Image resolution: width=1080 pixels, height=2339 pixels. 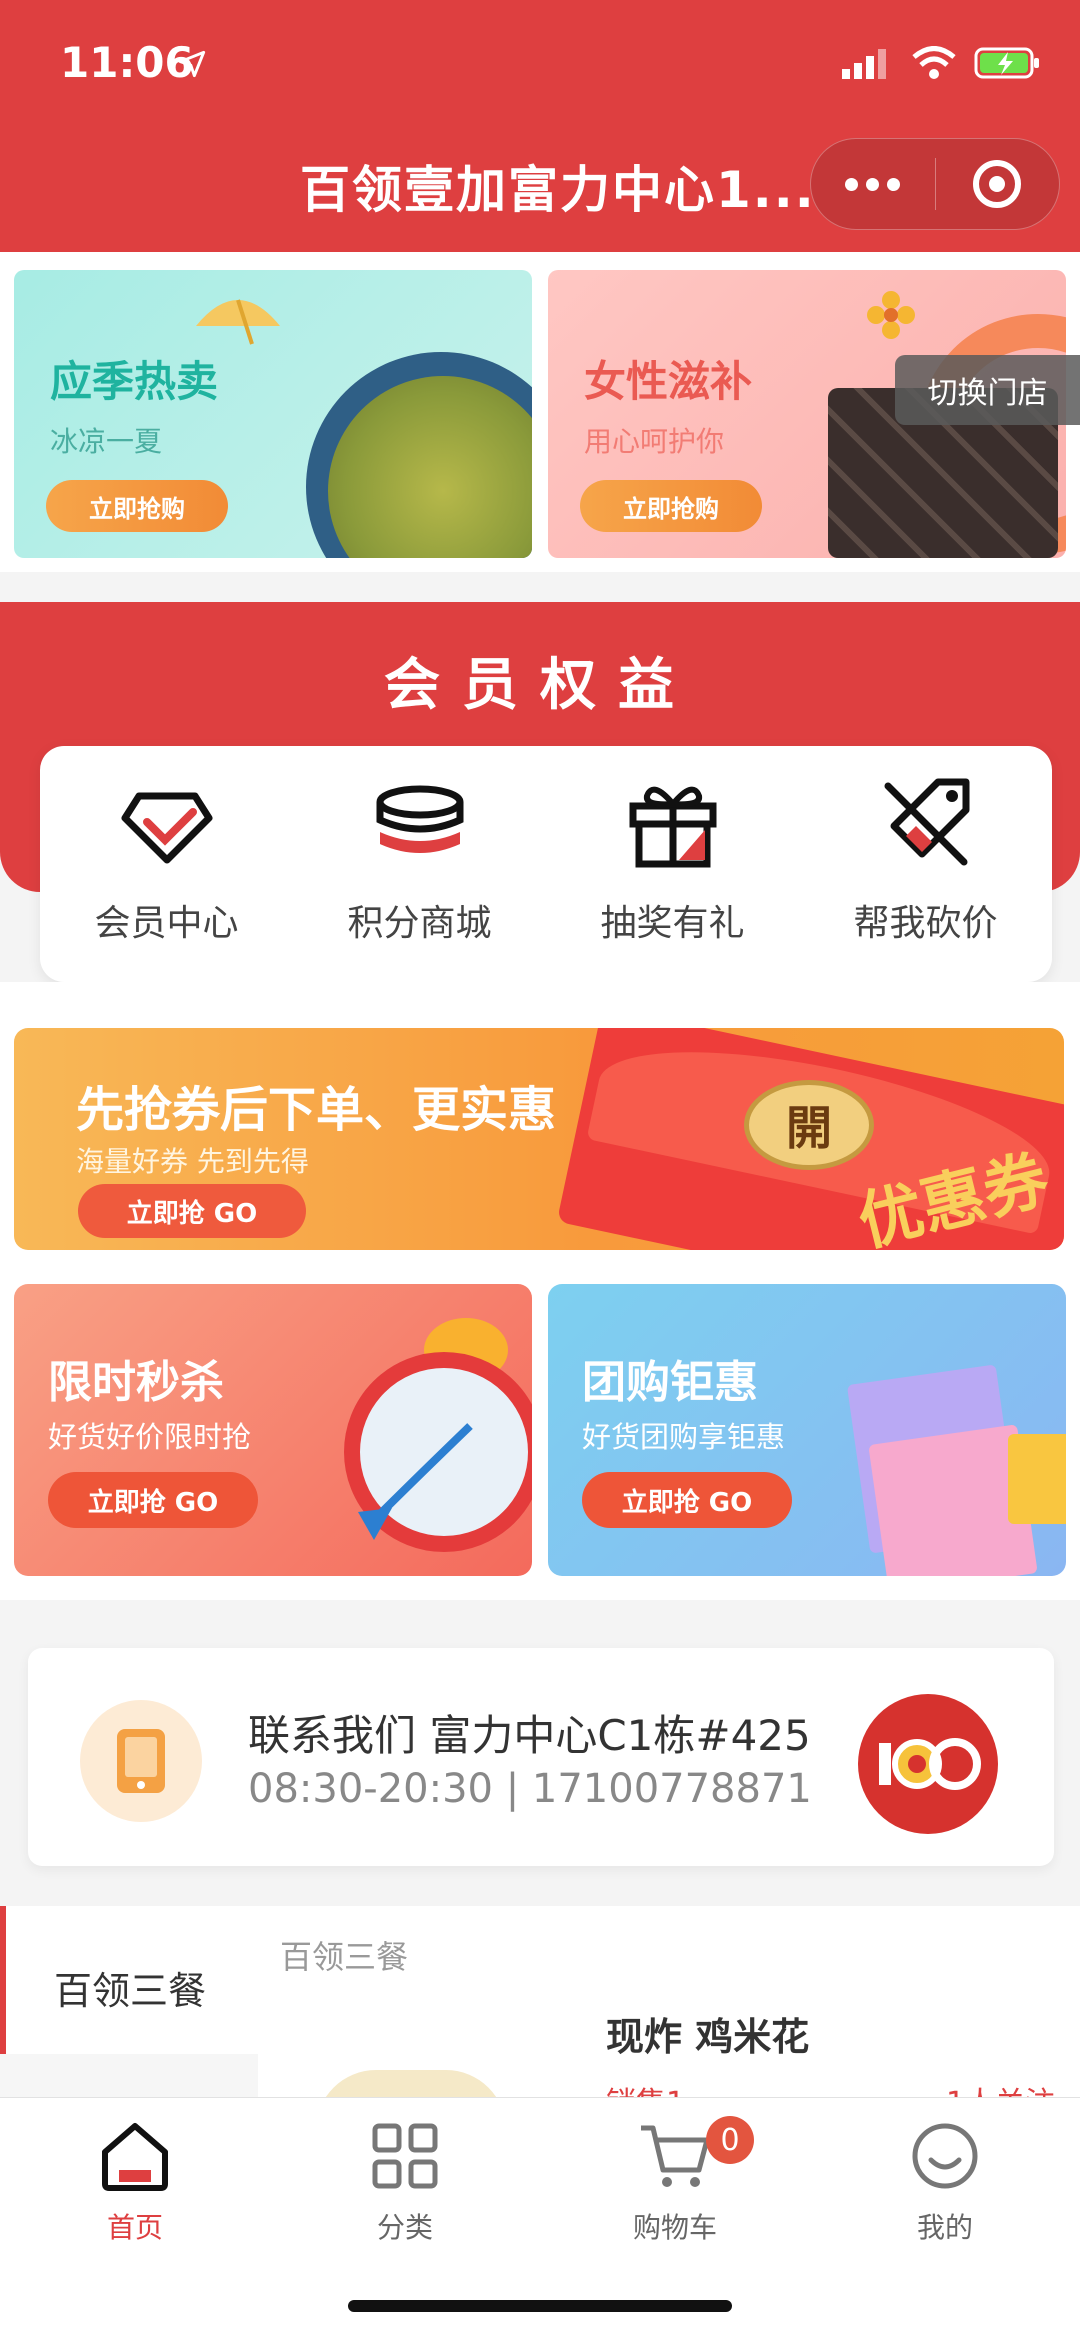 What do you see at coordinates (934, 62) in the screenshot?
I see `wifi-icon` at bounding box center [934, 62].